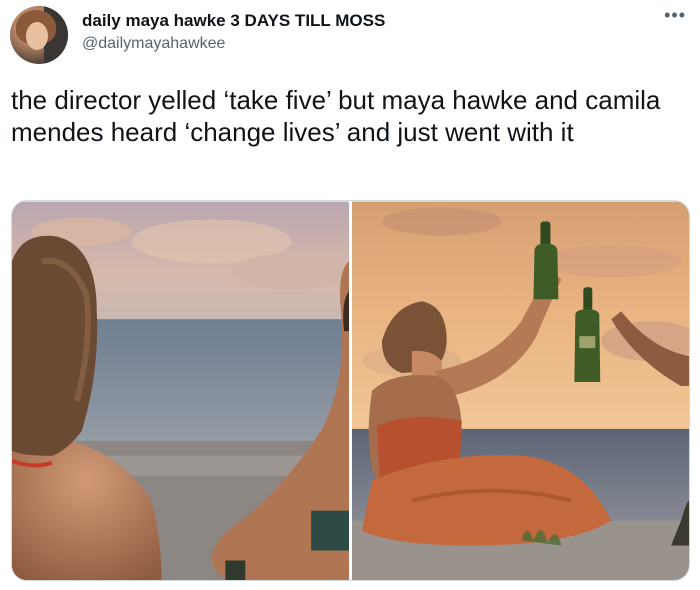 The width and height of the screenshot is (700, 590). I want to click on more-horizontal-icon: •••, so click(675, 15).